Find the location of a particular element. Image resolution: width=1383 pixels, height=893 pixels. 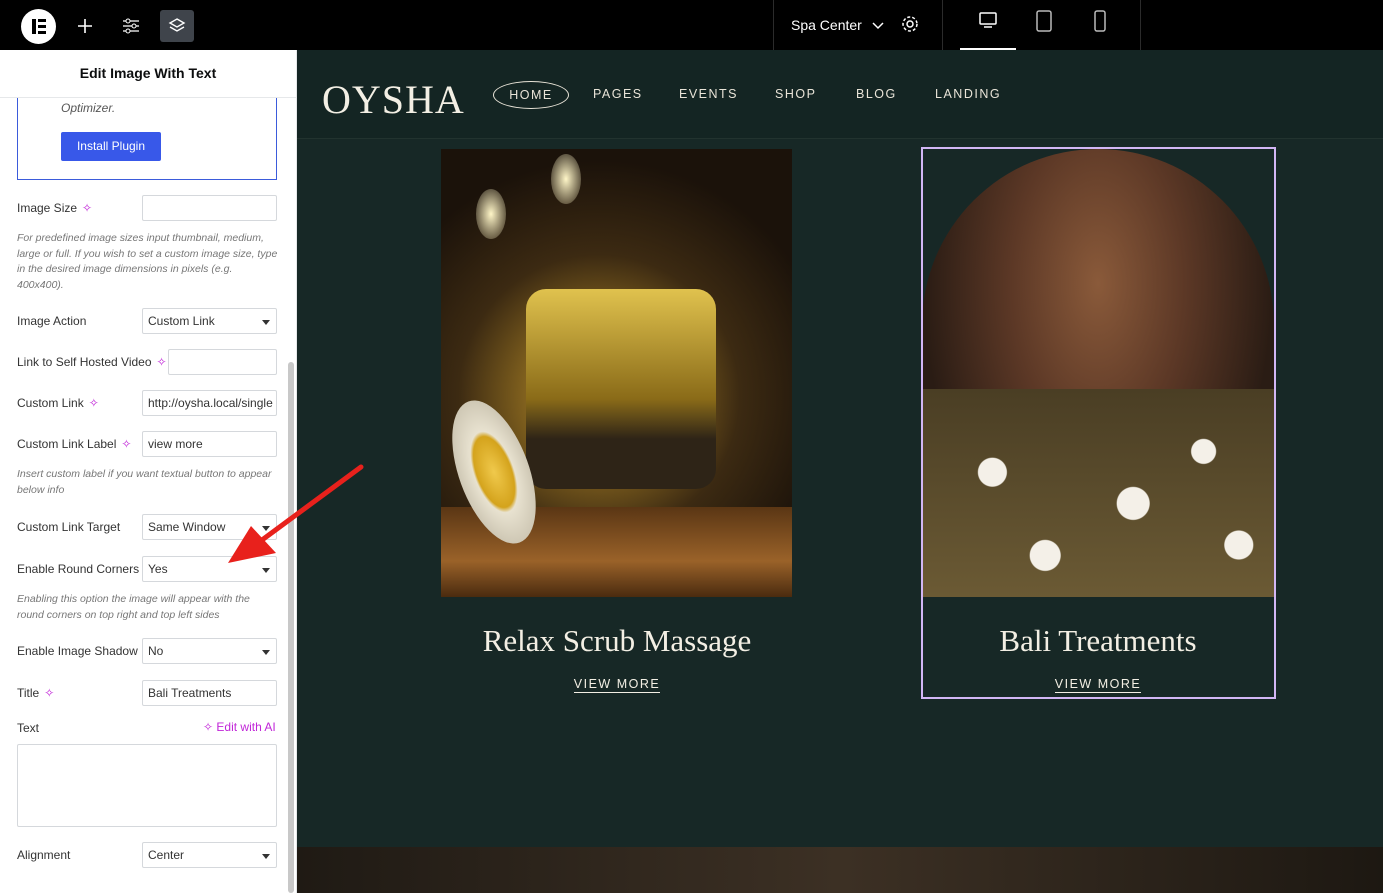

nav-landing: LANDING is located at coordinates (968, 94).